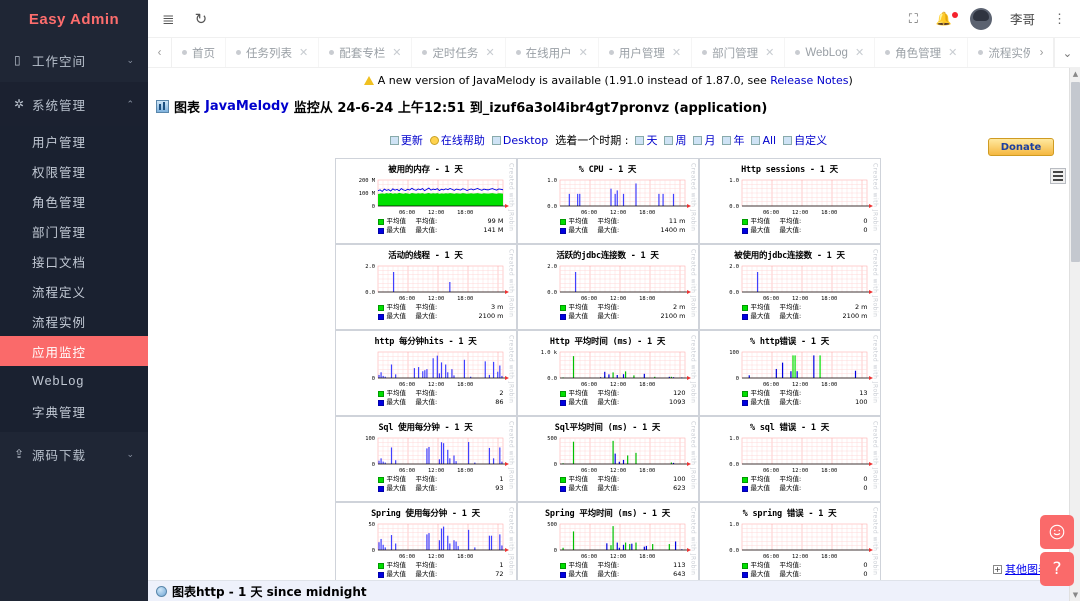  I want to click on period-day: 天, so click(646, 140).